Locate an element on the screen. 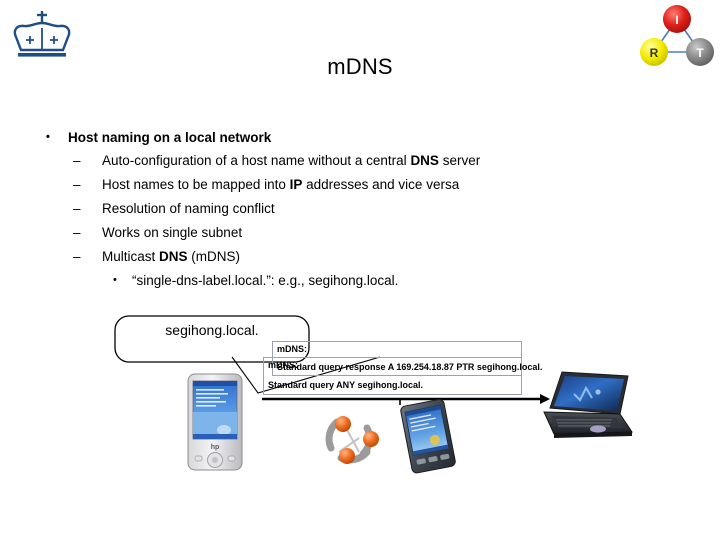 This screenshot has height=540, width=720. mdns-response-label: mDNS: is located at coordinates (292, 349).